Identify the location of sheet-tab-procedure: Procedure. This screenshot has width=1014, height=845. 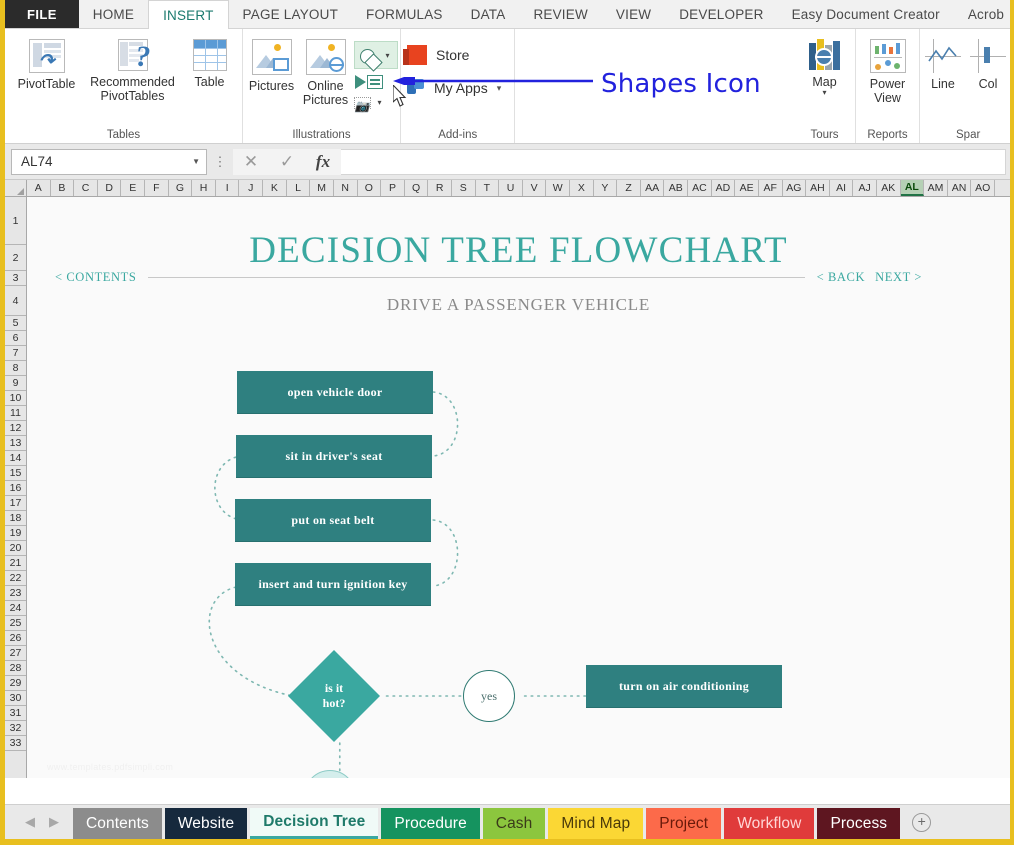
(430, 823).